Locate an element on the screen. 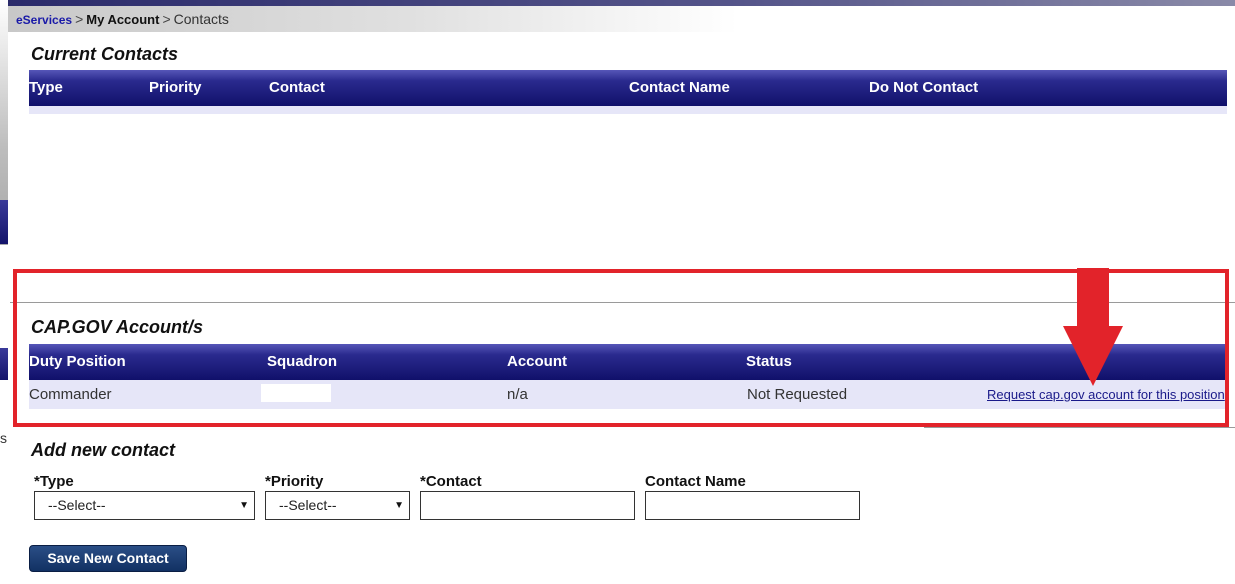 The image size is (1235, 584). column-header-account: Account is located at coordinates (537, 361).